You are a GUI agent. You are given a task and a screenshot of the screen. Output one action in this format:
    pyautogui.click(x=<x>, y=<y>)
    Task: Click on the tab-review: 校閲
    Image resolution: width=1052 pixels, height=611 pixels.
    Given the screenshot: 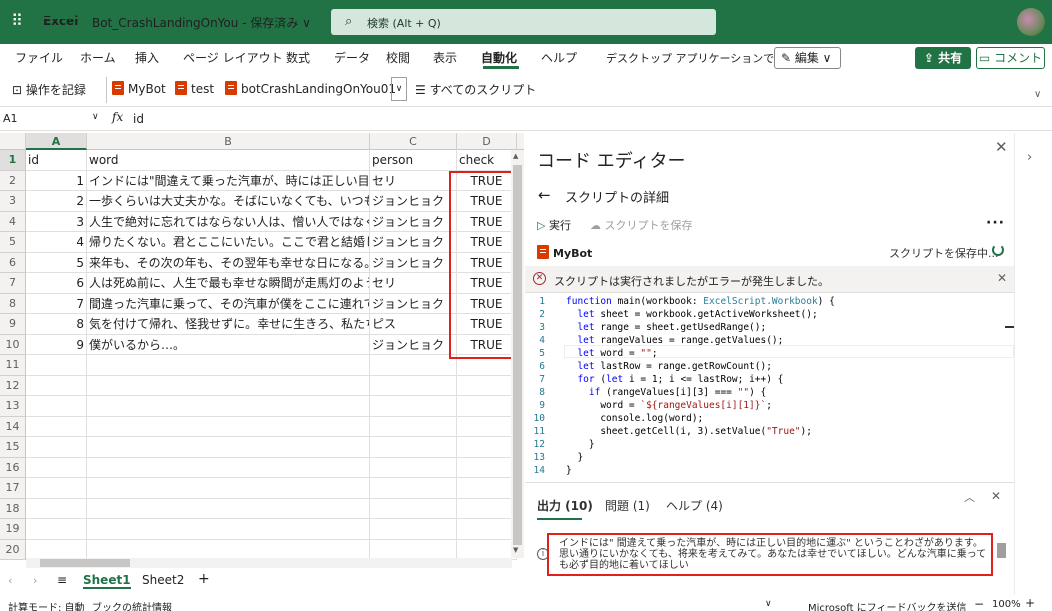 What is the action you would take?
    pyautogui.click(x=398, y=57)
    